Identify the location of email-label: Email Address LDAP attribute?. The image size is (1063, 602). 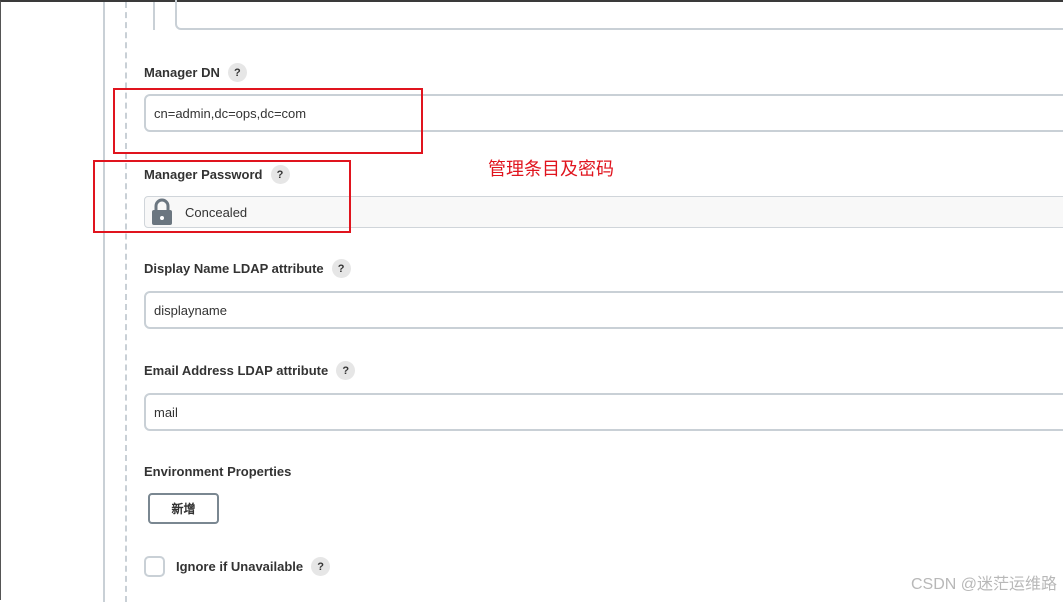
(250, 370).